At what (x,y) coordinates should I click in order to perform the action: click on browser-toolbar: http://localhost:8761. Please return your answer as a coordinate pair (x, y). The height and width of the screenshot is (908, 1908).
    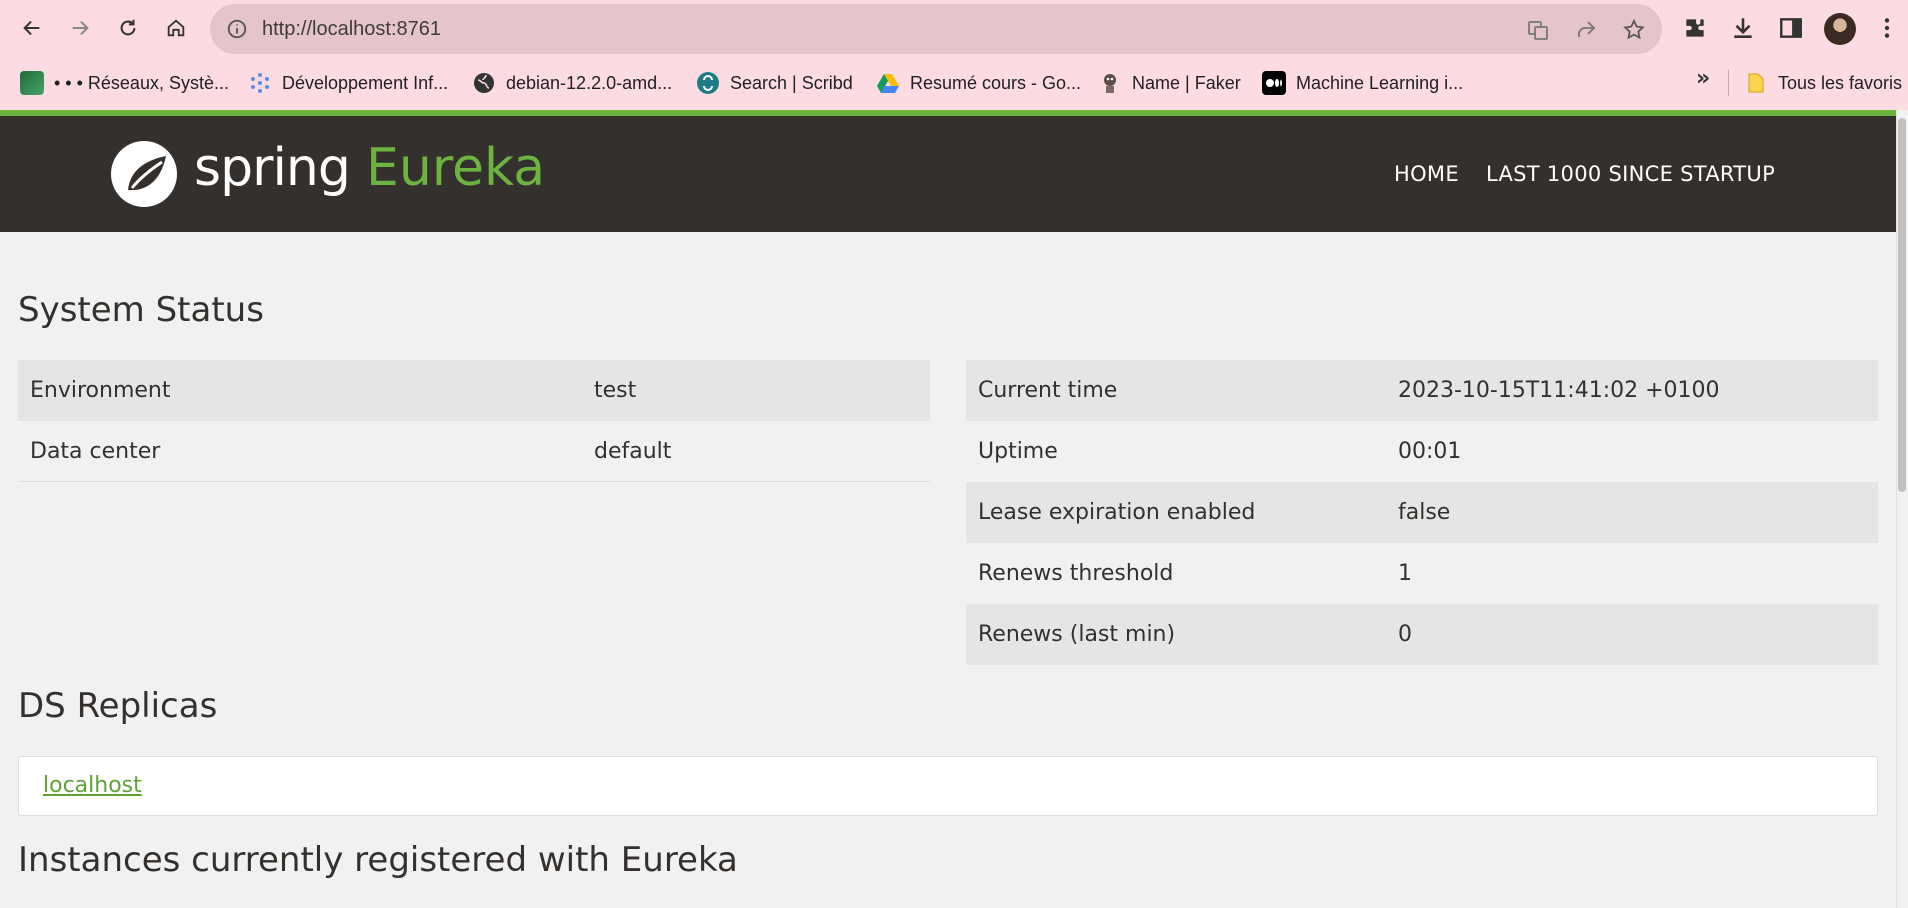
    Looking at the image, I should click on (954, 29).